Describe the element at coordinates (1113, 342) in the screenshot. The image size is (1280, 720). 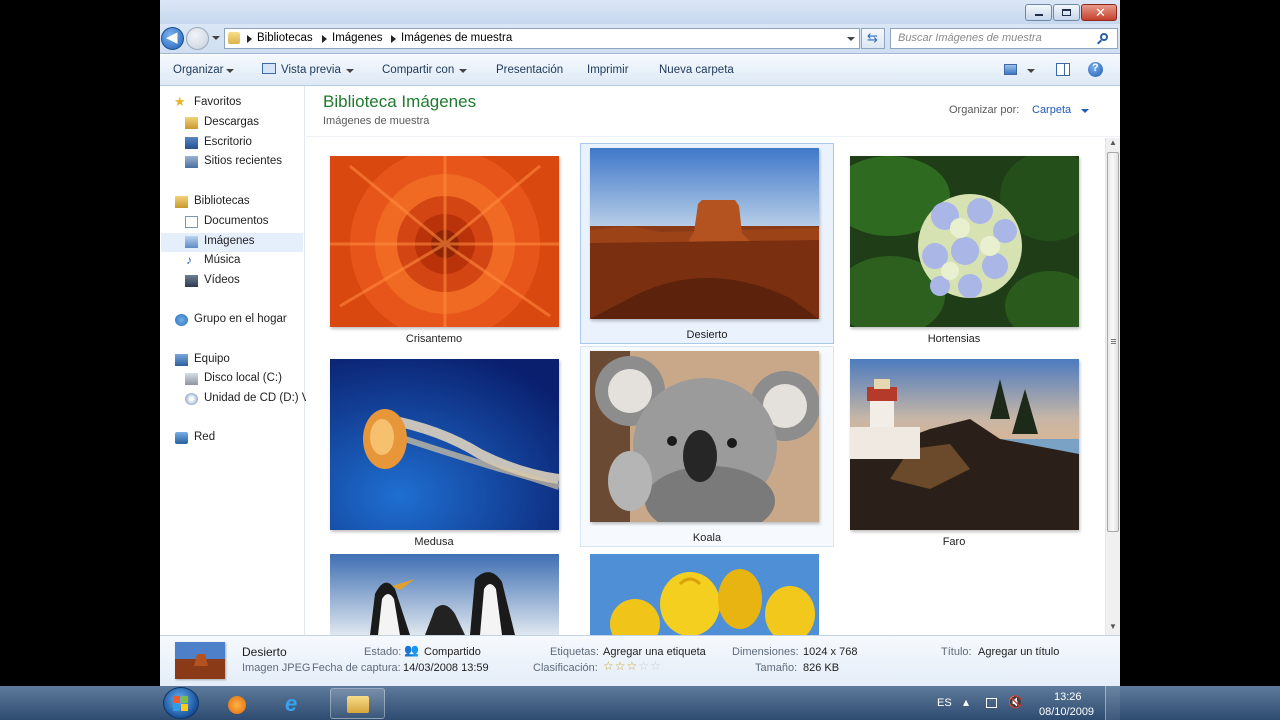
I see `scroll-thumb` at that location.